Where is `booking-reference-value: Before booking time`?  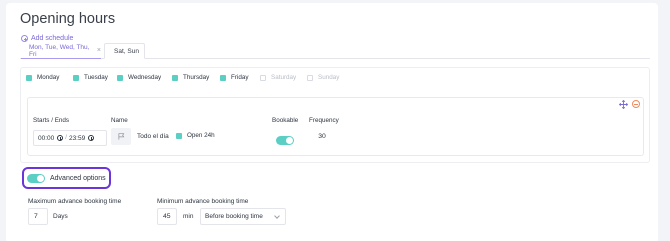 booking-reference-value: Before booking time is located at coordinates (234, 216).